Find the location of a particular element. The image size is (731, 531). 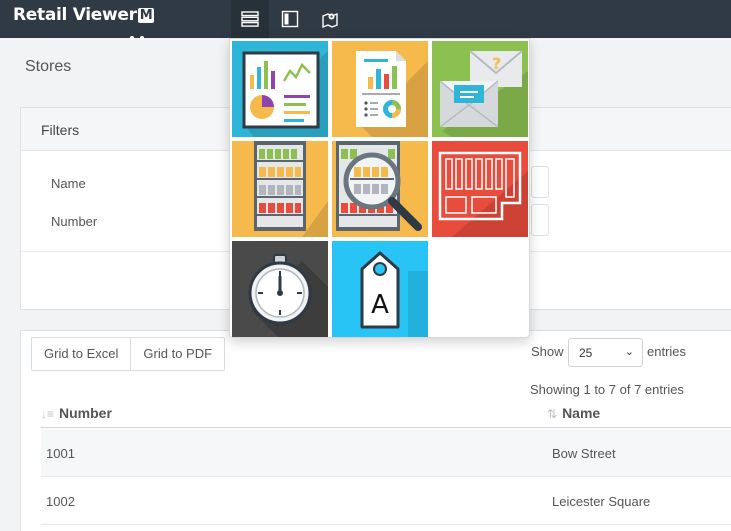

column-header-number: ↓≡ Number is located at coordinates (76, 413).